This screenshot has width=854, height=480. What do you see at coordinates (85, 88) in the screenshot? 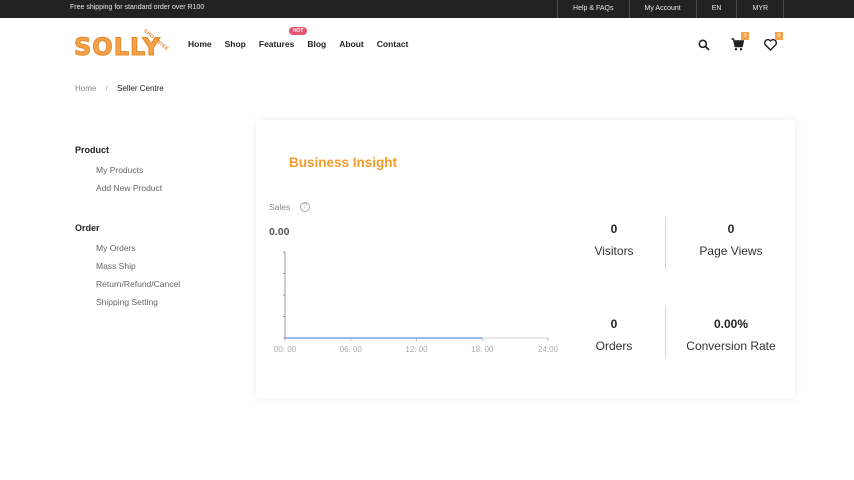
I see `breadcrumb-home: Home` at bounding box center [85, 88].